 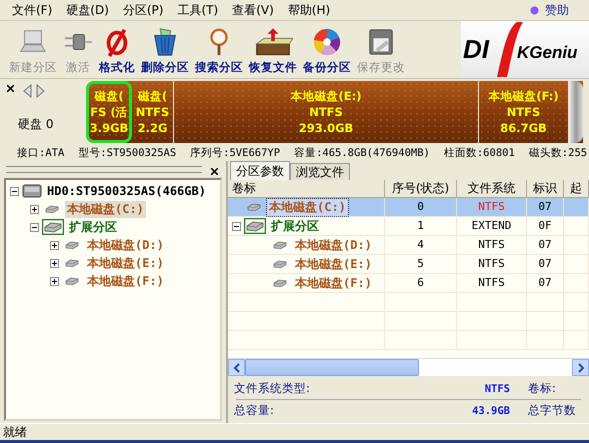 What do you see at coordinates (105, 209) in the screenshot?
I see `tree-item: 本地磁盘(C:)` at bounding box center [105, 209].